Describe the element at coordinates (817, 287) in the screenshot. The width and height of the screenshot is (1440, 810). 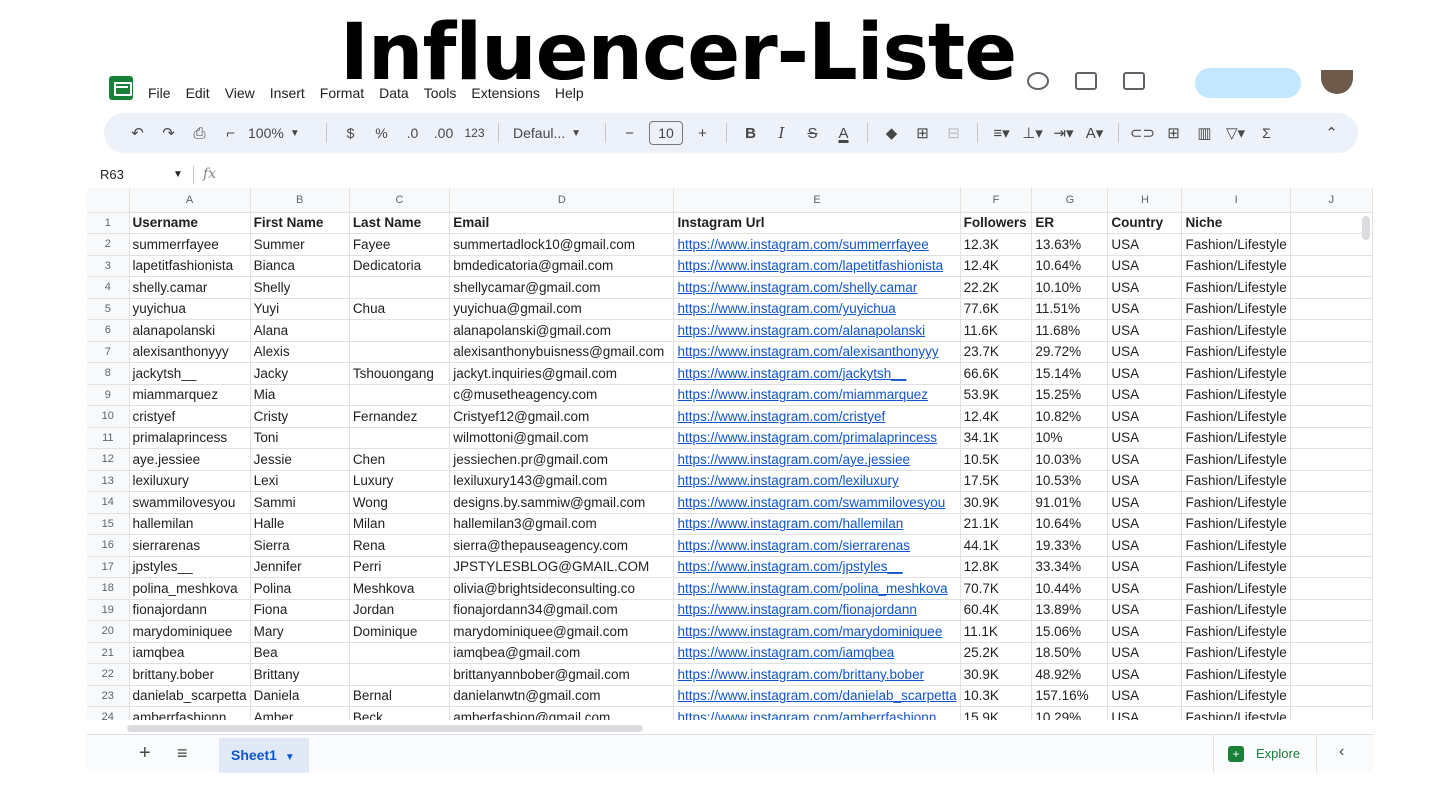
I see `cell-e4: https://www.instagram.com/shelly.camar` at that location.